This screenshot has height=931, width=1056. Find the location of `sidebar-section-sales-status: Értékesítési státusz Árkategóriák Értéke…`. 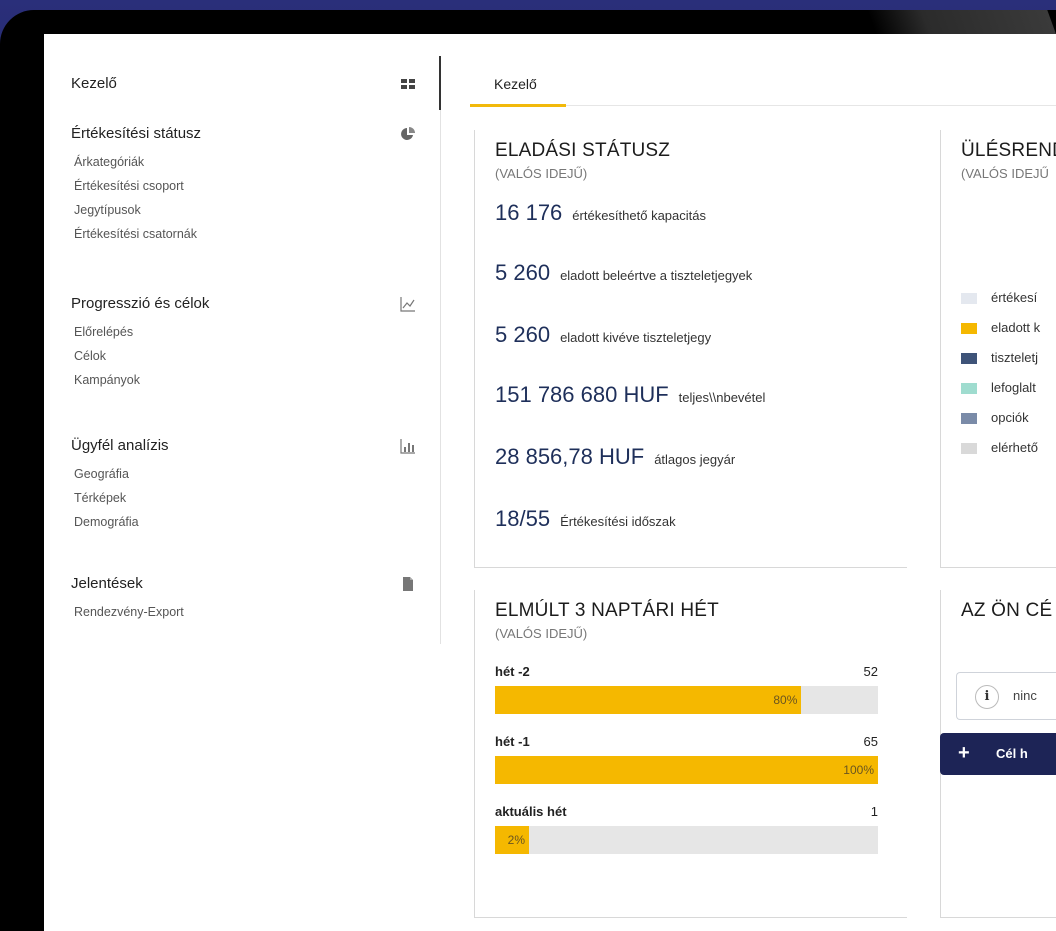

sidebar-section-sales-status: Értékesítési státusz Árkategóriák Értéke… is located at coordinates (243, 185).